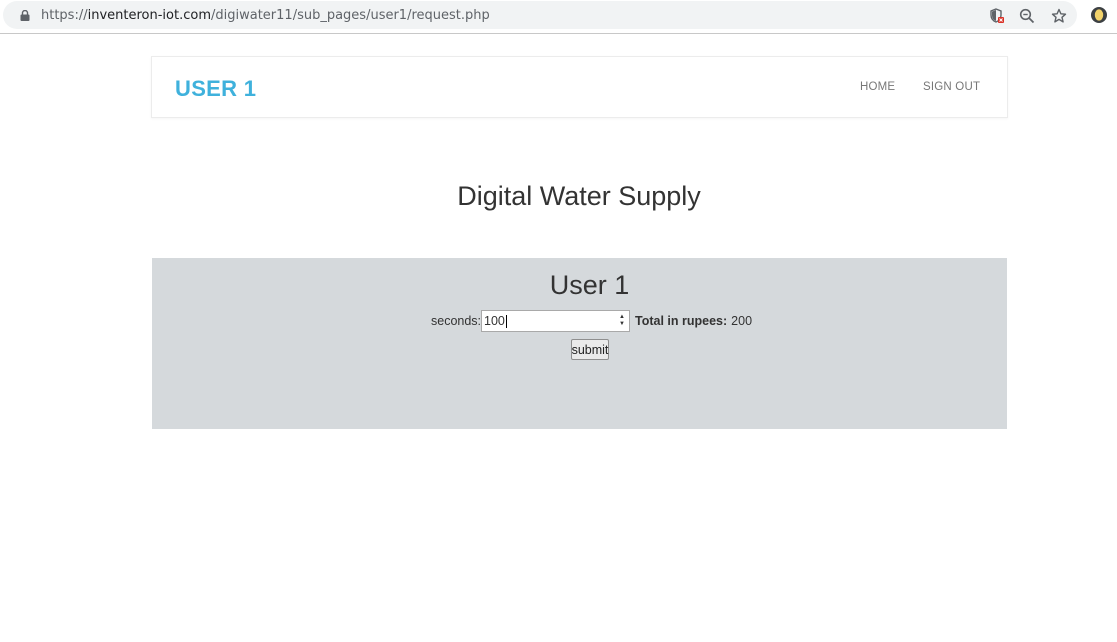  I want to click on text-cursor, so click(506, 321).